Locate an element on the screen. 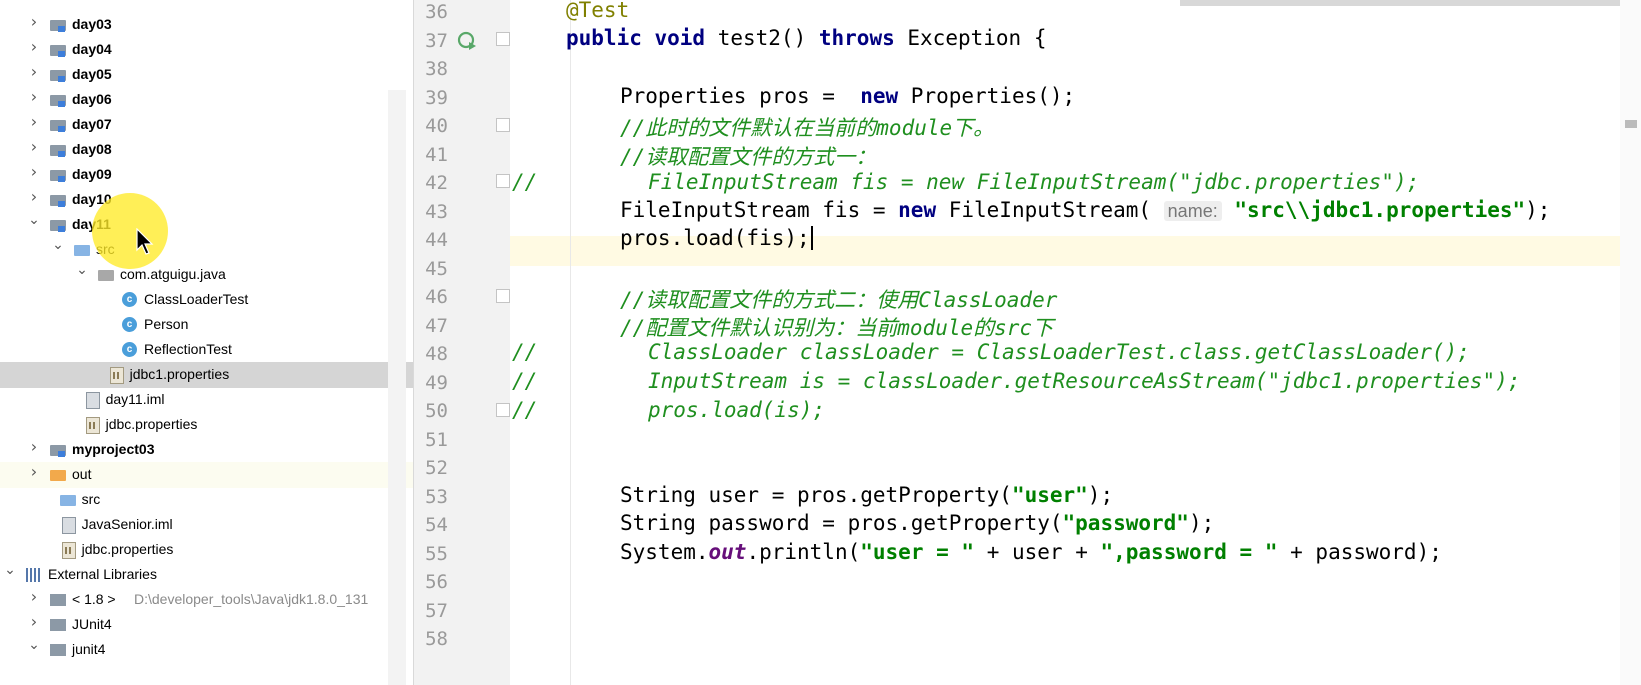 The height and width of the screenshot is (685, 1641). tree-item-label: External Libraries is located at coordinates (102, 574).